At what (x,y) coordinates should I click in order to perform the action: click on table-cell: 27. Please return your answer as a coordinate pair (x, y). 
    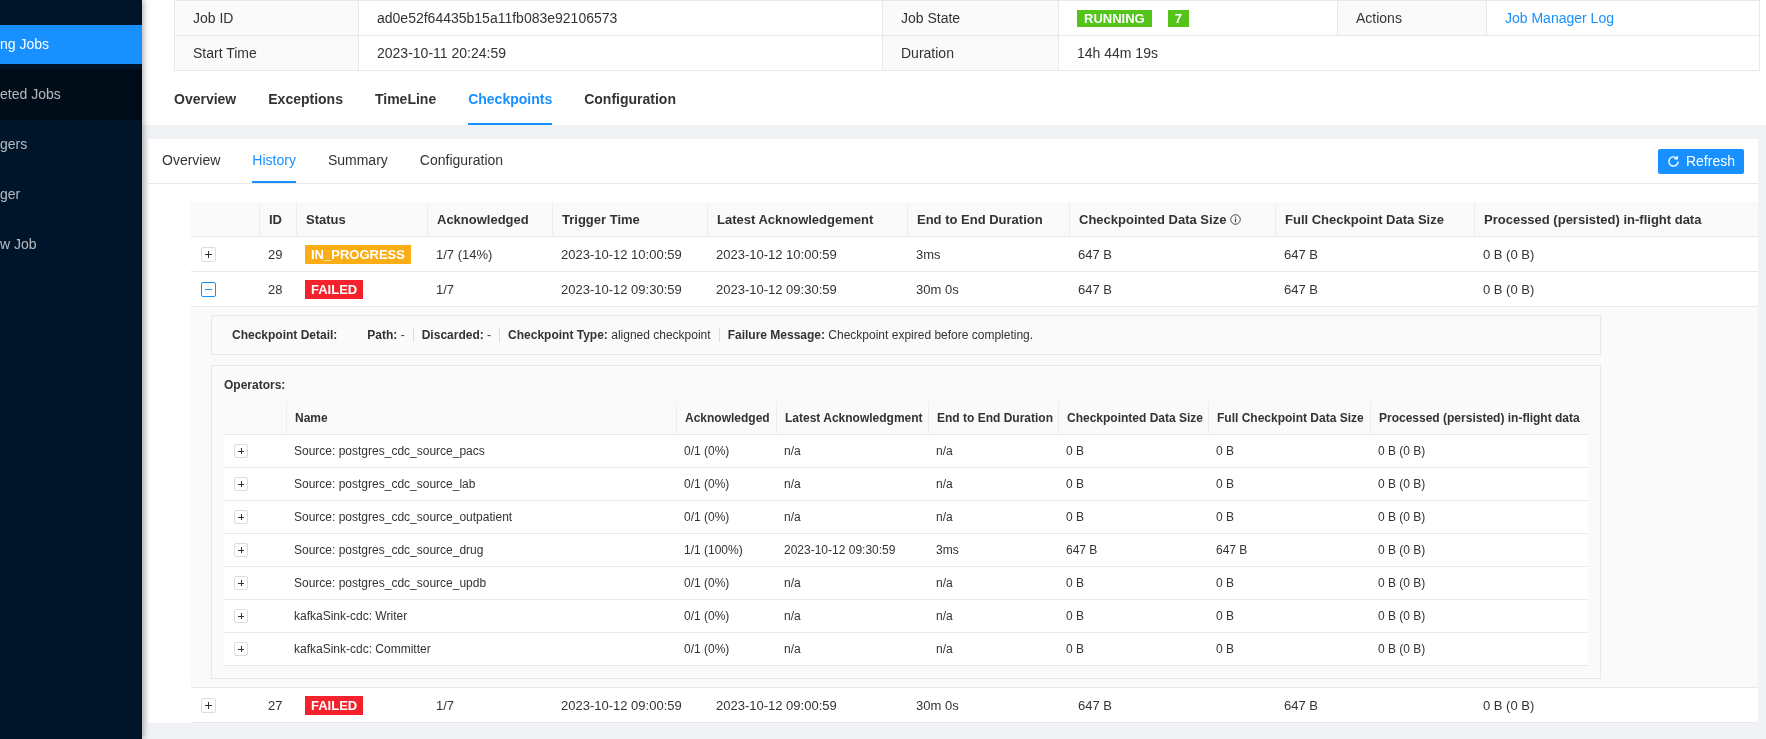
    Looking at the image, I should click on (275, 705).